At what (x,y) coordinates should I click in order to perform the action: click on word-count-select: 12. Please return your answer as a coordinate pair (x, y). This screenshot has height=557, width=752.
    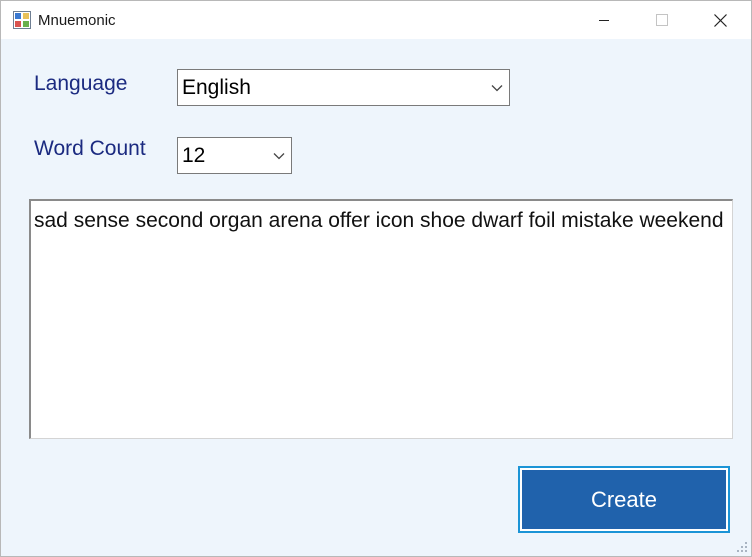
    Looking at the image, I should click on (234, 155).